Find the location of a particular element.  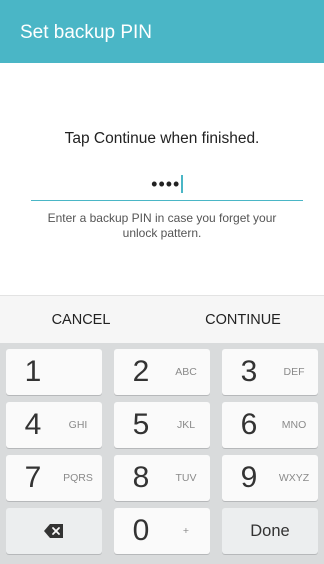

key-letters: PQRS is located at coordinates (78, 478).